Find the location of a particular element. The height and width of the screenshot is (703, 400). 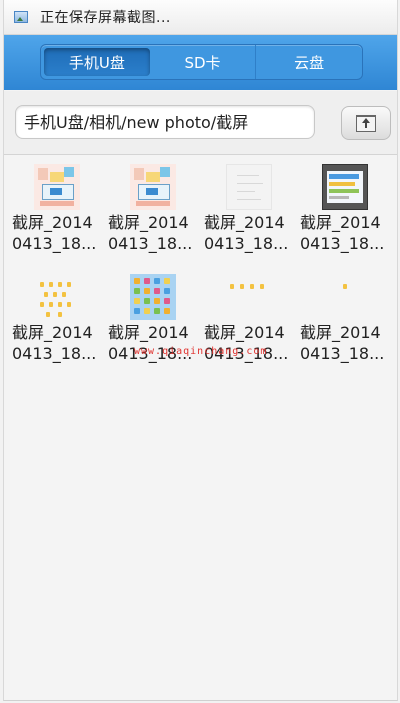

watermark: www.qiaqinchang.com is located at coordinates (201, 351).